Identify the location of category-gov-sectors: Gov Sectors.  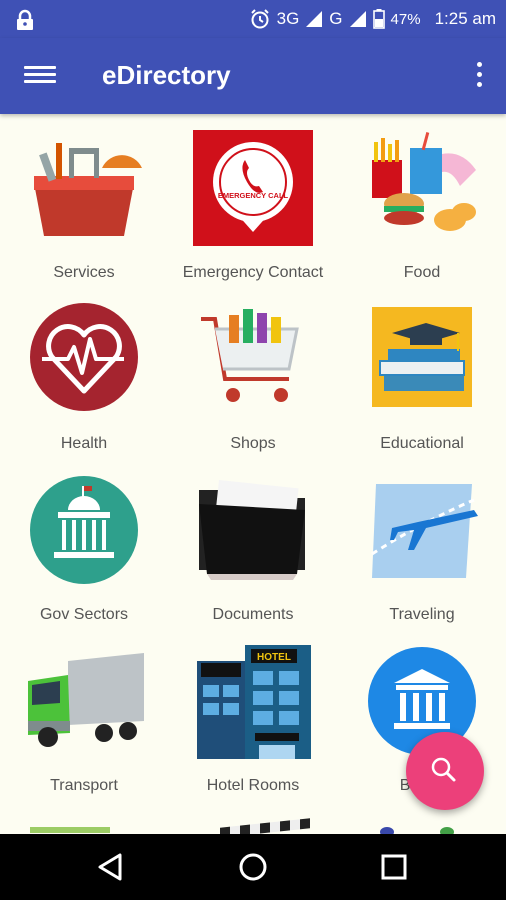
(84, 541).